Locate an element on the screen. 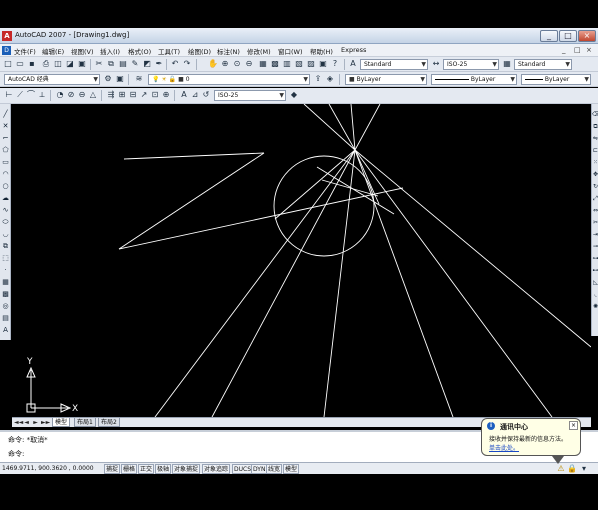 The height and width of the screenshot is (510, 598). help-icon: ? is located at coordinates (335, 64).